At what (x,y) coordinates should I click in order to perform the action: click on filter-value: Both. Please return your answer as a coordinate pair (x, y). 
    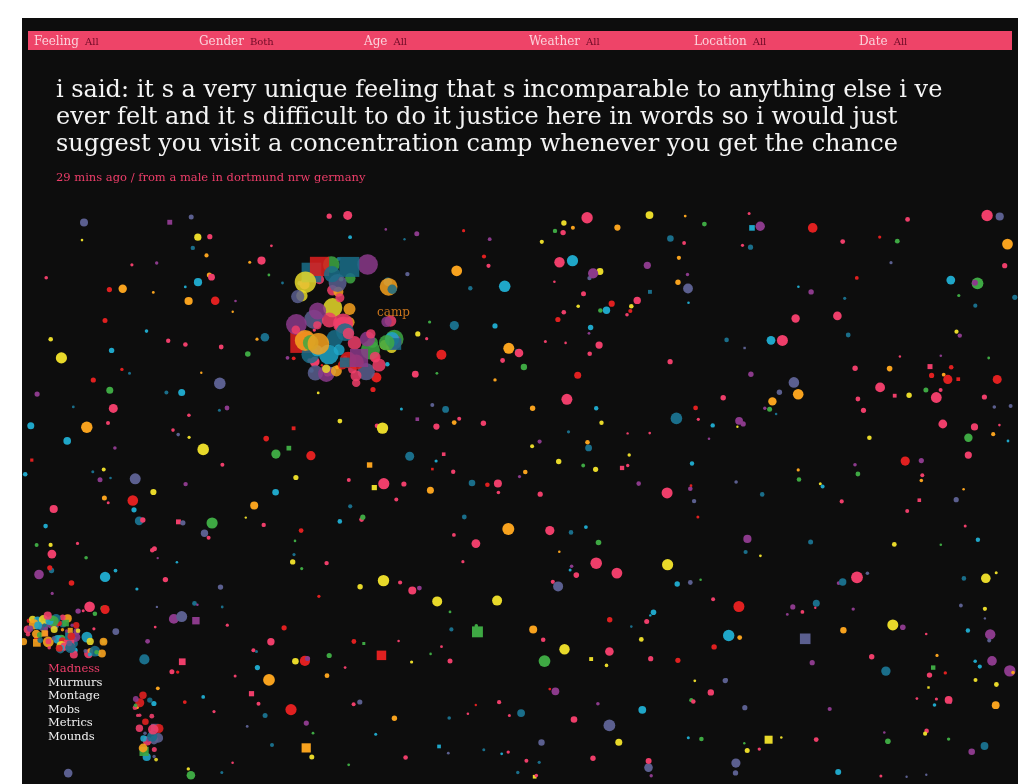
    Looking at the image, I should click on (261, 41).